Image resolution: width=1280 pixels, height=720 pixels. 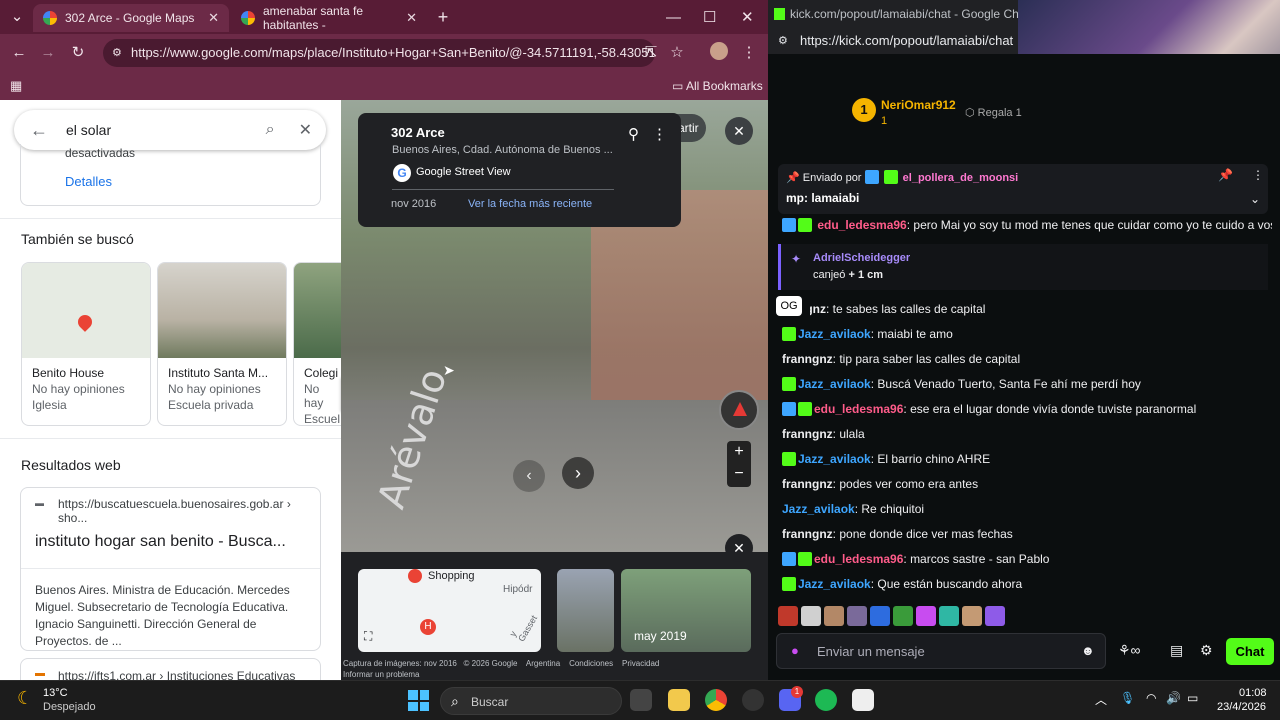 What do you see at coordinates (739, 410) in the screenshot?
I see `compass-icon` at bounding box center [739, 410].